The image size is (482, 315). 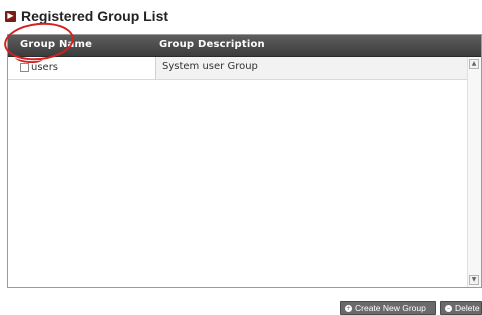 What do you see at coordinates (82, 68) in the screenshot?
I see `group-name-cell: users` at bounding box center [82, 68].